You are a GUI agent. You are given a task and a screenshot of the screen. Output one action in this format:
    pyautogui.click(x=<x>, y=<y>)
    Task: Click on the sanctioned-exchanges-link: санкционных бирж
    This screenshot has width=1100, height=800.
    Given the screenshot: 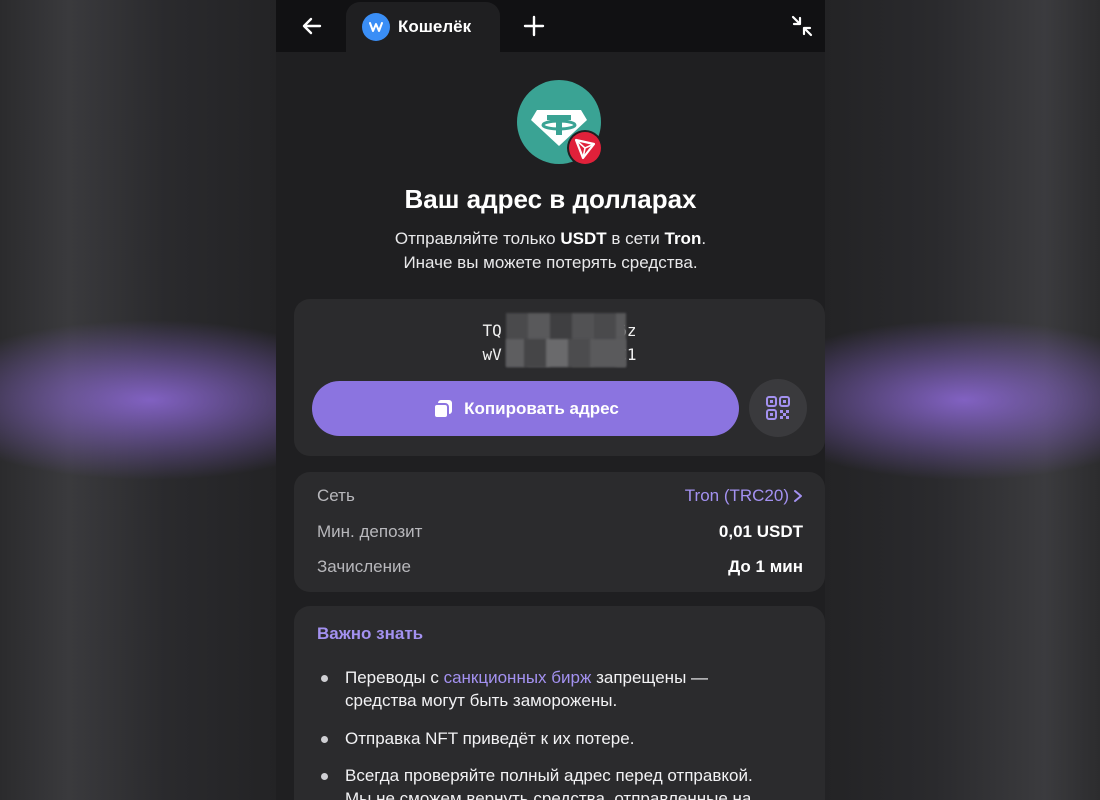 What is the action you would take?
    pyautogui.click(x=518, y=677)
    